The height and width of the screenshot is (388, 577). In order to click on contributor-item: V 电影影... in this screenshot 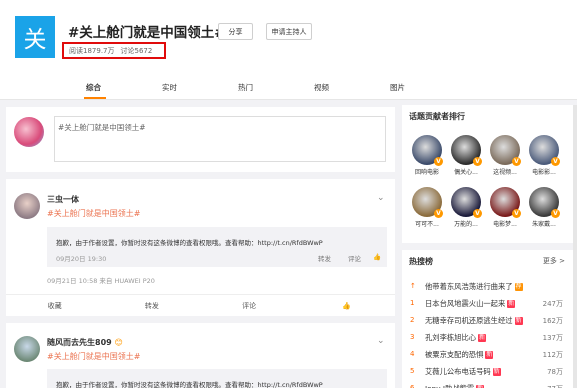, I will do `click(544, 155)`.